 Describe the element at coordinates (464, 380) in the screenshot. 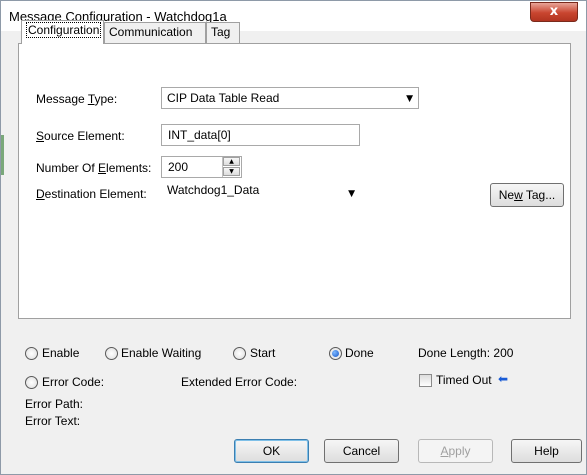

I see `timed-out-label: Timed Out` at that location.